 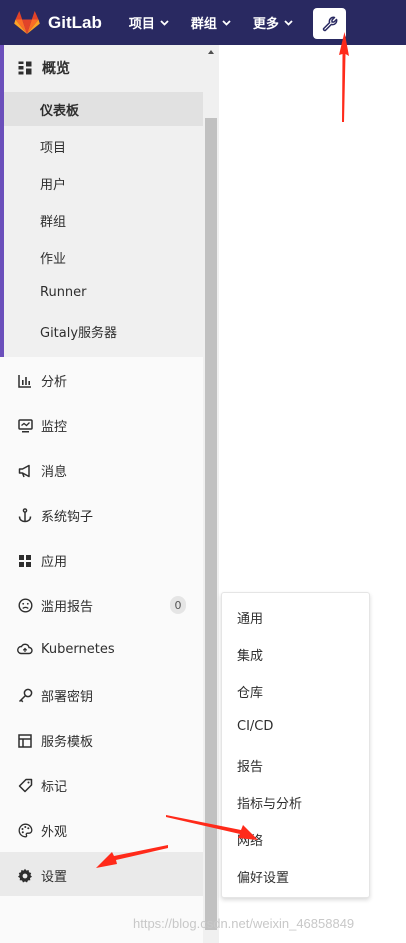 What do you see at coordinates (25, 471) in the screenshot?
I see `megaphone-icon` at bounding box center [25, 471].